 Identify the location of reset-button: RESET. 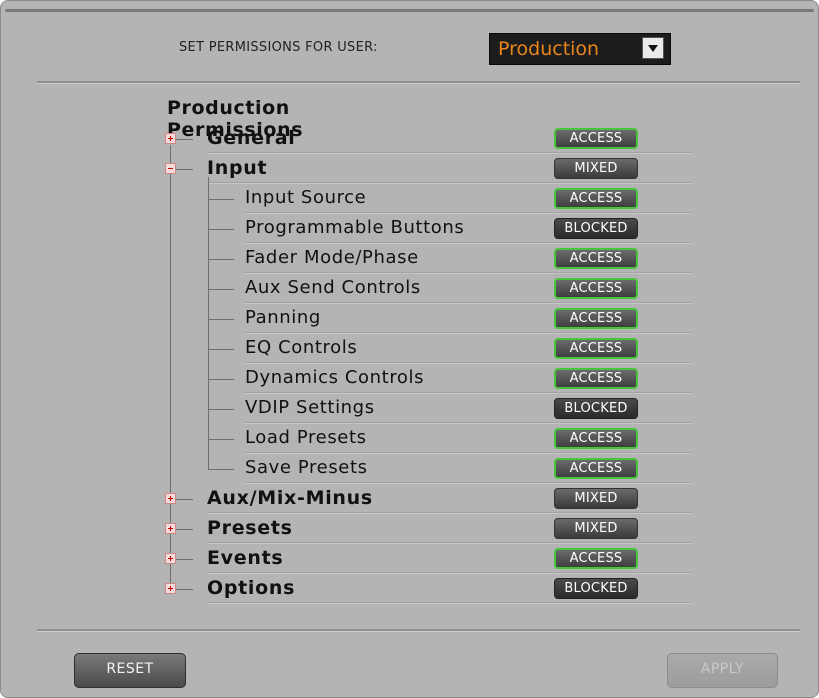
(130, 670).